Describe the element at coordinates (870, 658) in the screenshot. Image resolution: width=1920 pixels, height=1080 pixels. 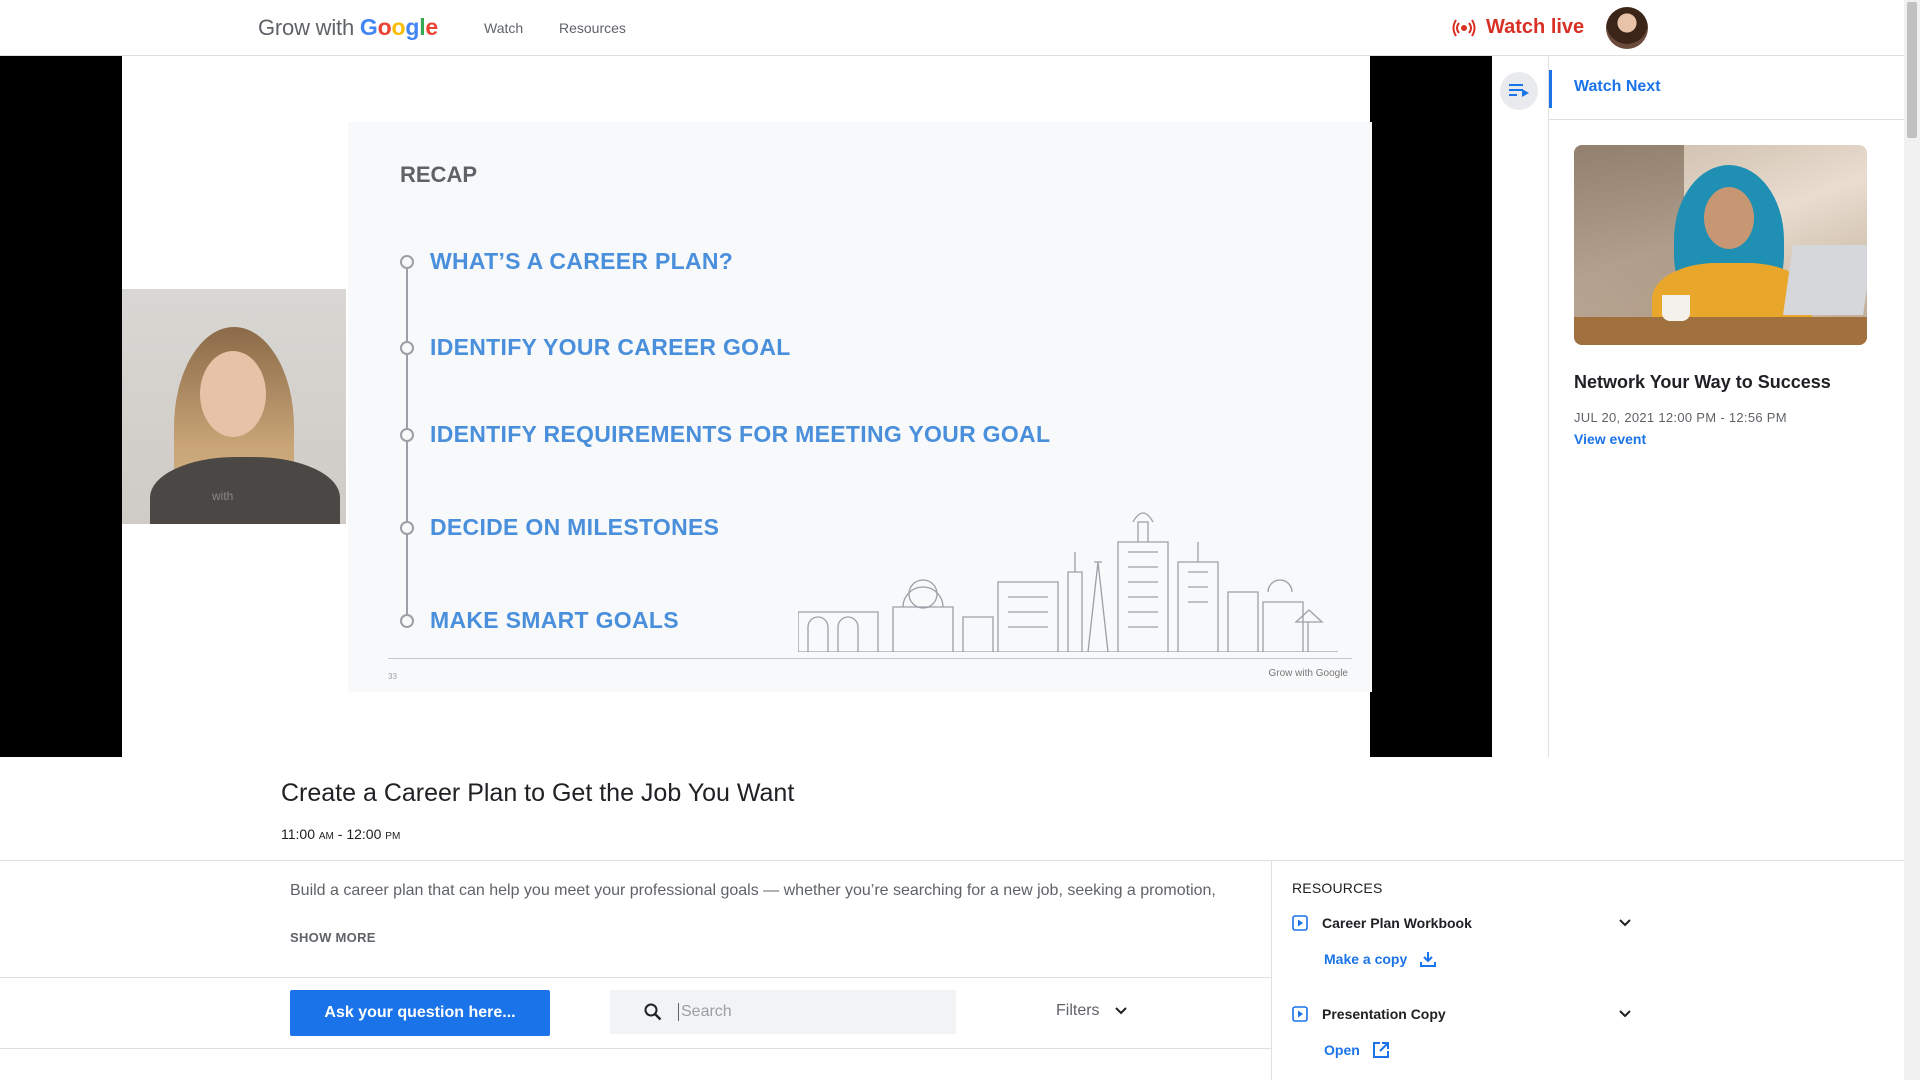
I see `slide-footer-line` at that location.